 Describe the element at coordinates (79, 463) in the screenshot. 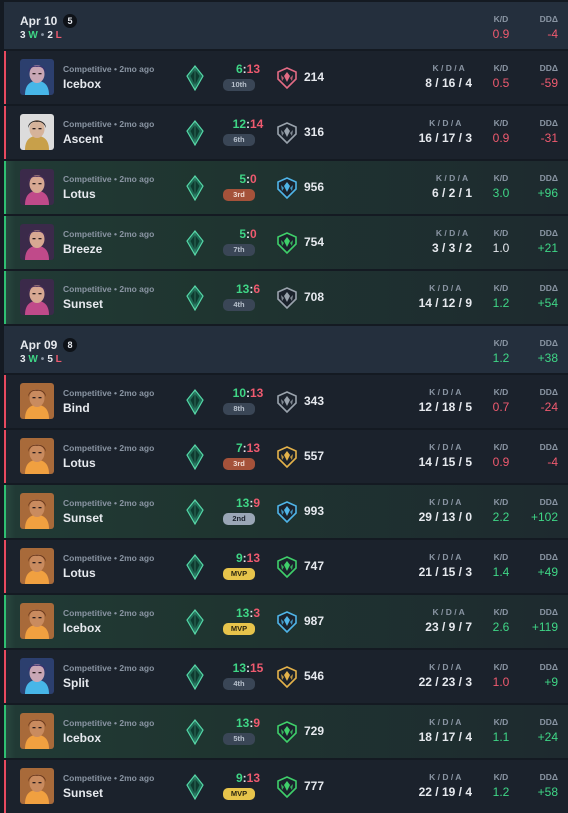

I see `map-name: Lotus` at that location.